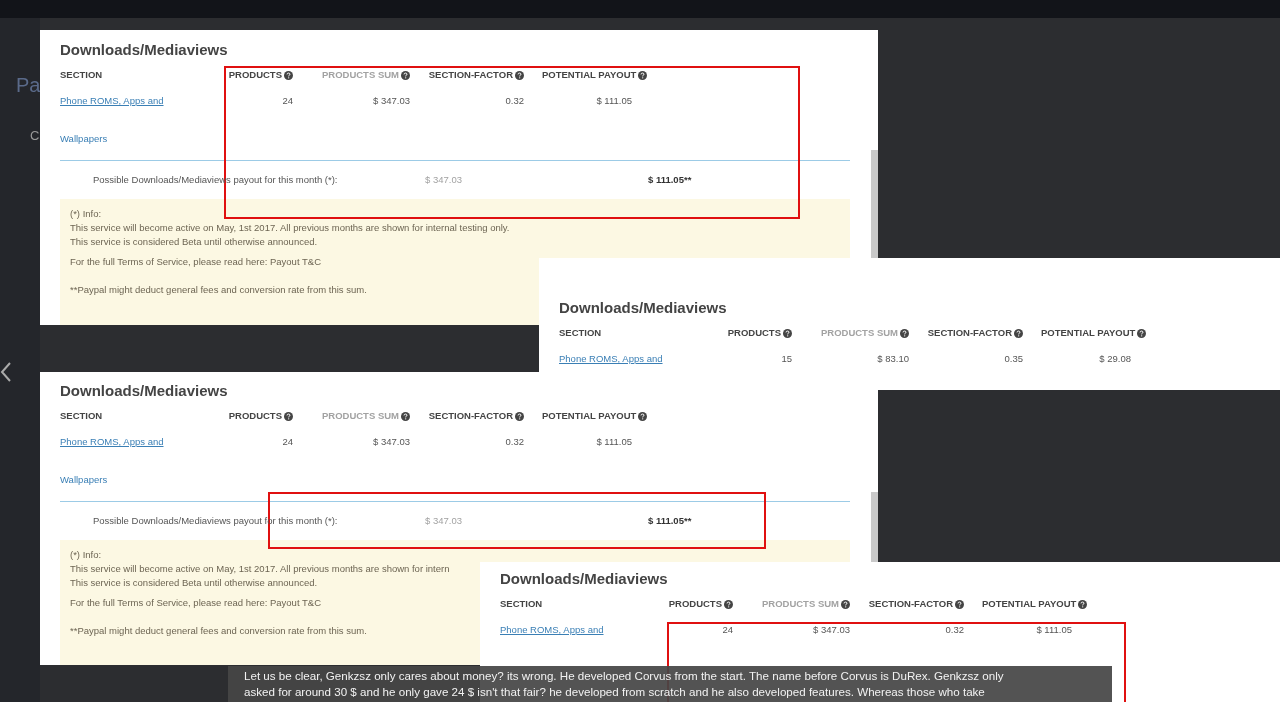  What do you see at coordinates (290, 228) in the screenshot?
I see `info-text: This service will become active on May, 1st 2017. All previous months are shown for internal testing only.` at bounding box center [290, 228].